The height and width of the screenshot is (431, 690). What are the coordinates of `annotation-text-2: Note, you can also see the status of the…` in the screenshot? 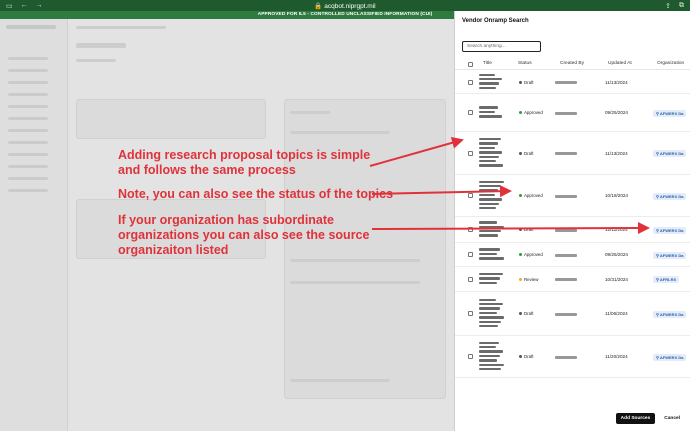 It's located at (256, 194).